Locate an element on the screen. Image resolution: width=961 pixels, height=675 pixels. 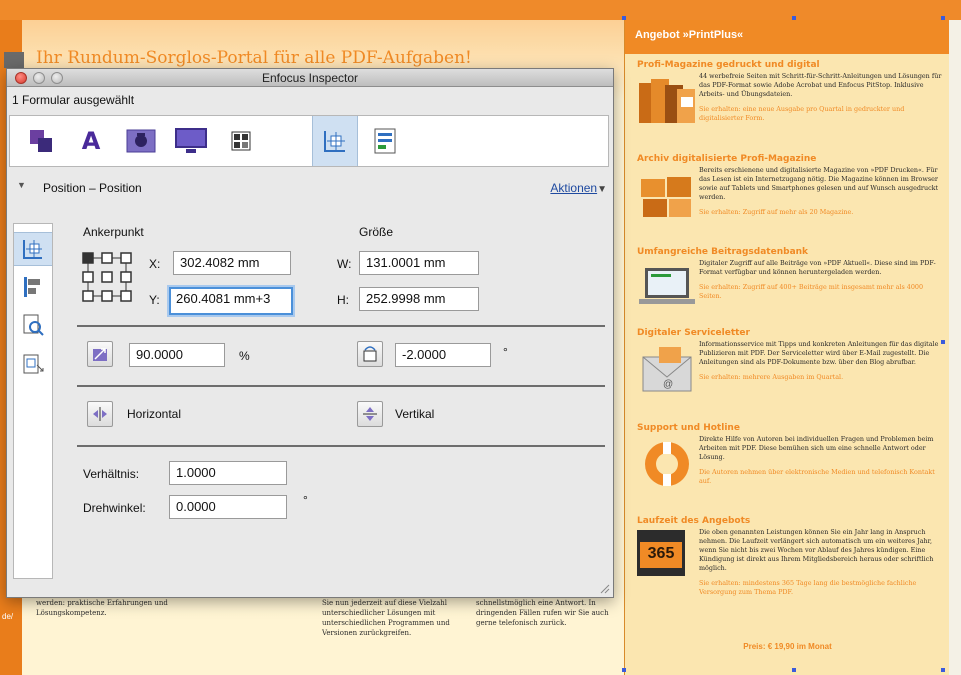
anchor-point-grid is located at coordinates (107, 277).